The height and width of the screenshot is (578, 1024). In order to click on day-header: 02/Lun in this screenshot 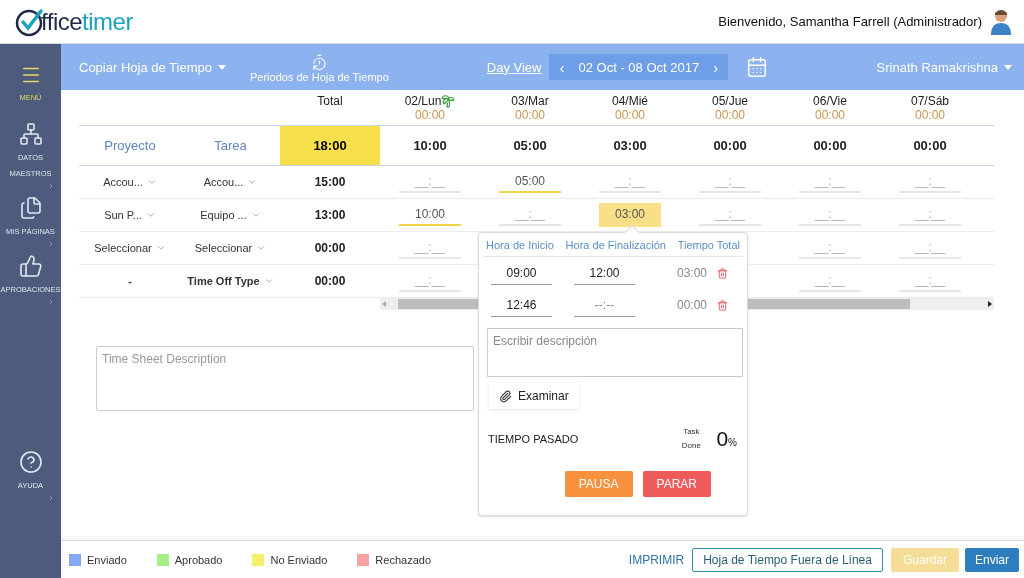, I will do `click(423, 101)`.